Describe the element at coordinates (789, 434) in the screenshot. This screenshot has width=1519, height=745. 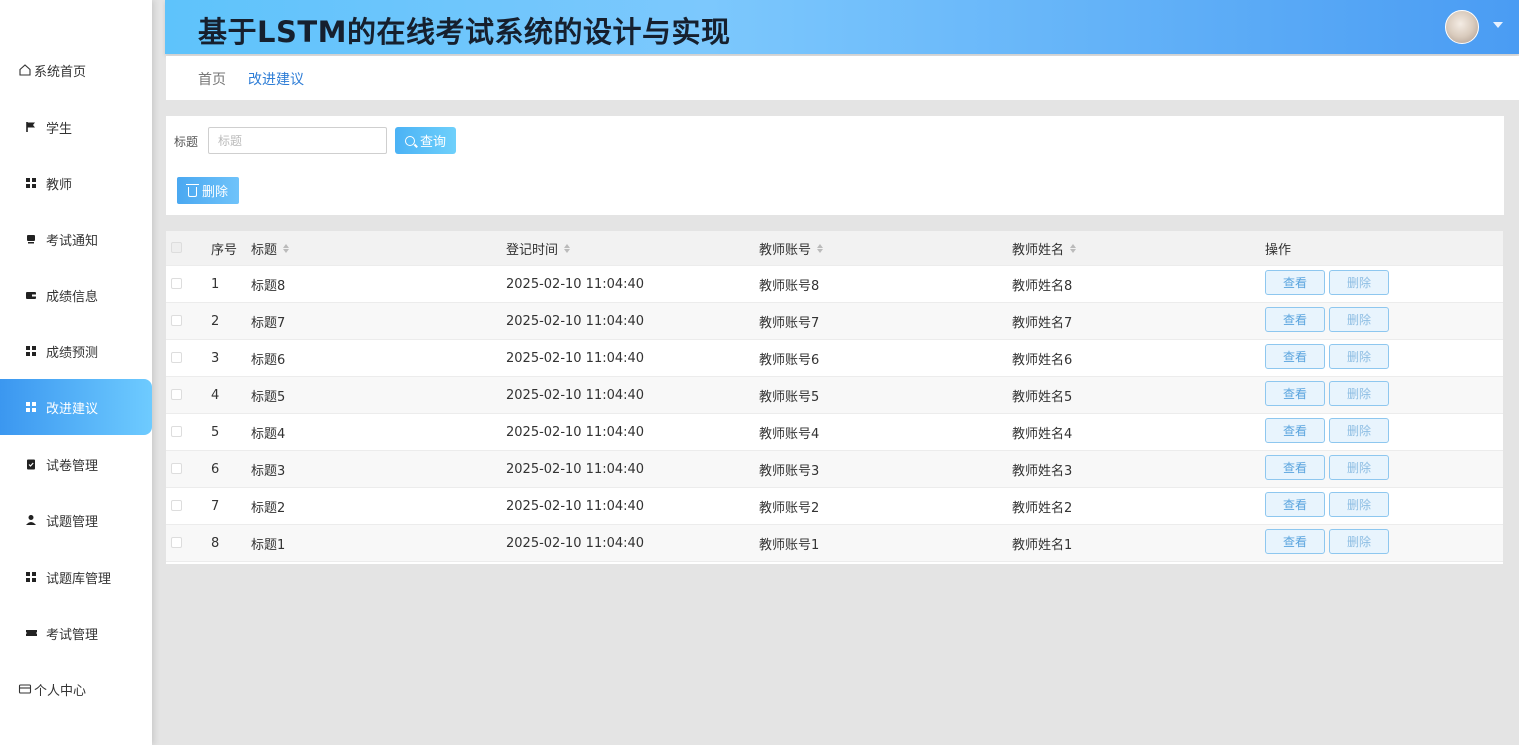
I see `cell-account: 教师账号4` at that location.